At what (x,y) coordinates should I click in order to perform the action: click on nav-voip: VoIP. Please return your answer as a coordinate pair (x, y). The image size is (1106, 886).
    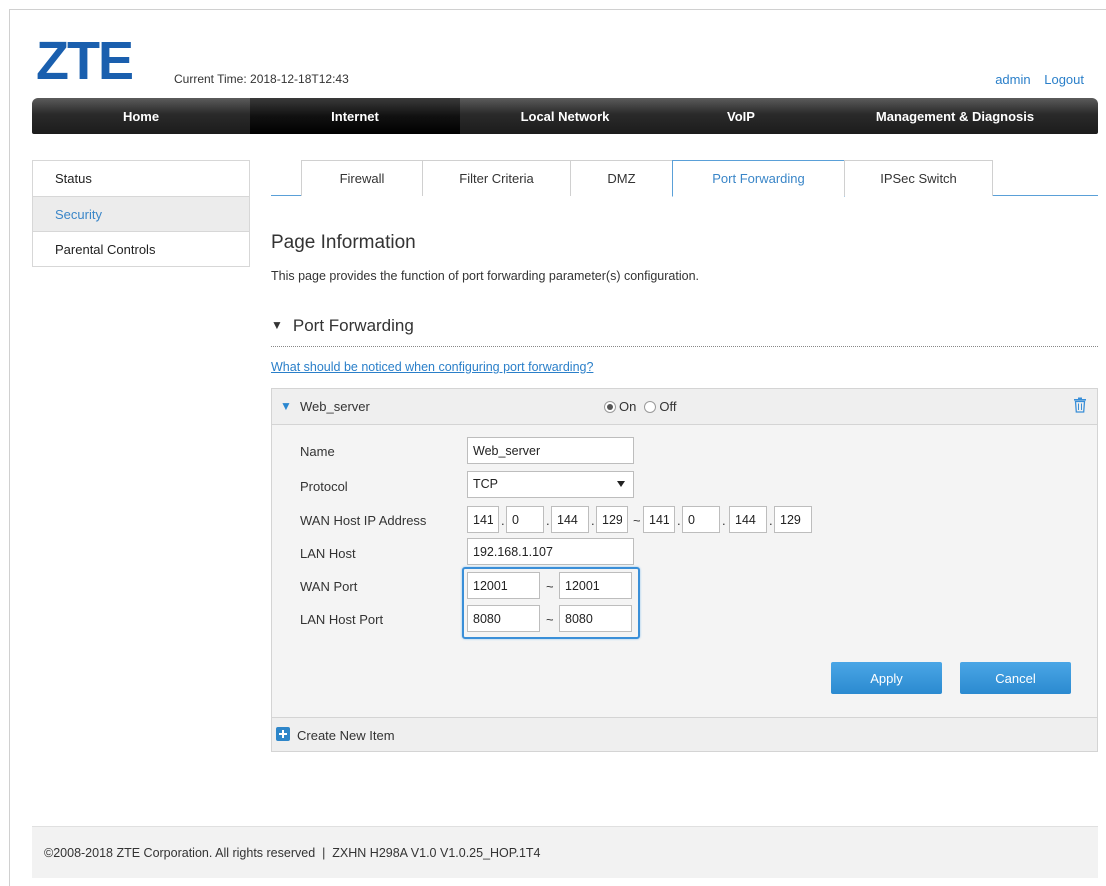
    Looking at the image, I should click on (741, 116).